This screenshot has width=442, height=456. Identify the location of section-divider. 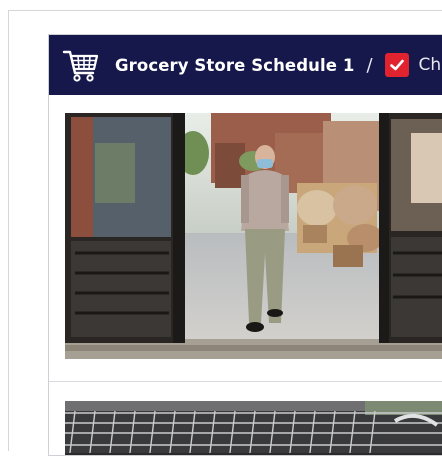
(245, 381).